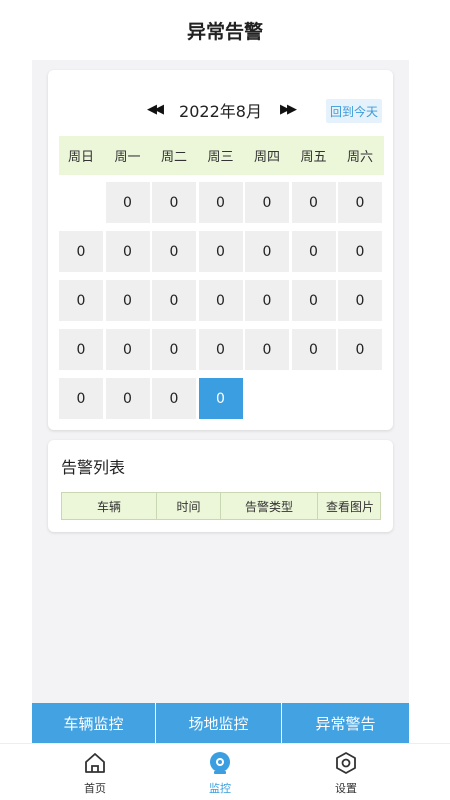 This screenshot has height=800, width=450. I want to click on bottom-navigation: 首页 监控 设置, so click(225, 771).